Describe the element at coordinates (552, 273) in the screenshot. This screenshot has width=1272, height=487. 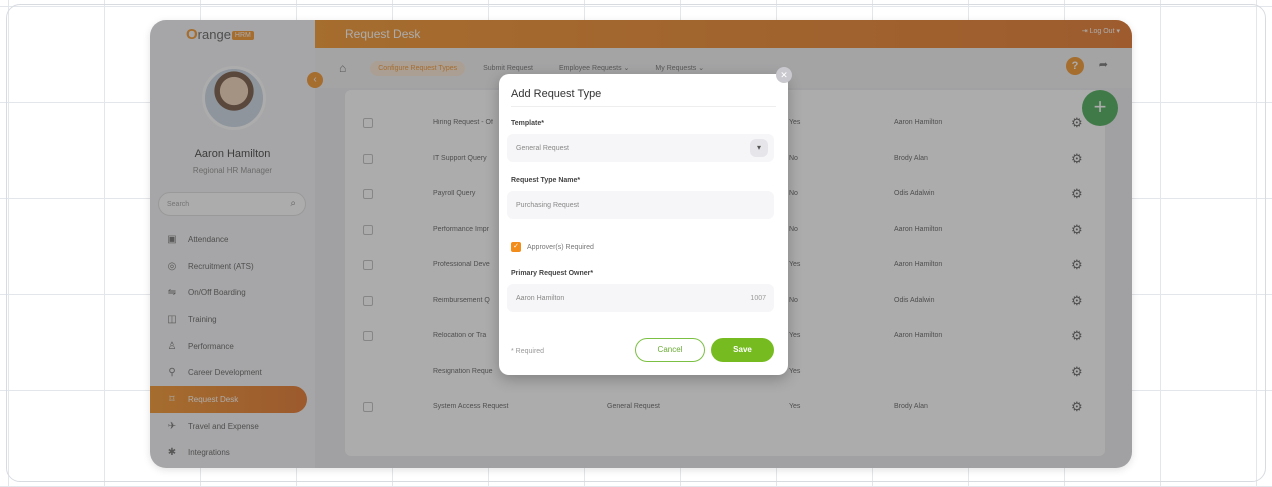
I see `primary-owner-label: Primary Request Owner*` at that location.